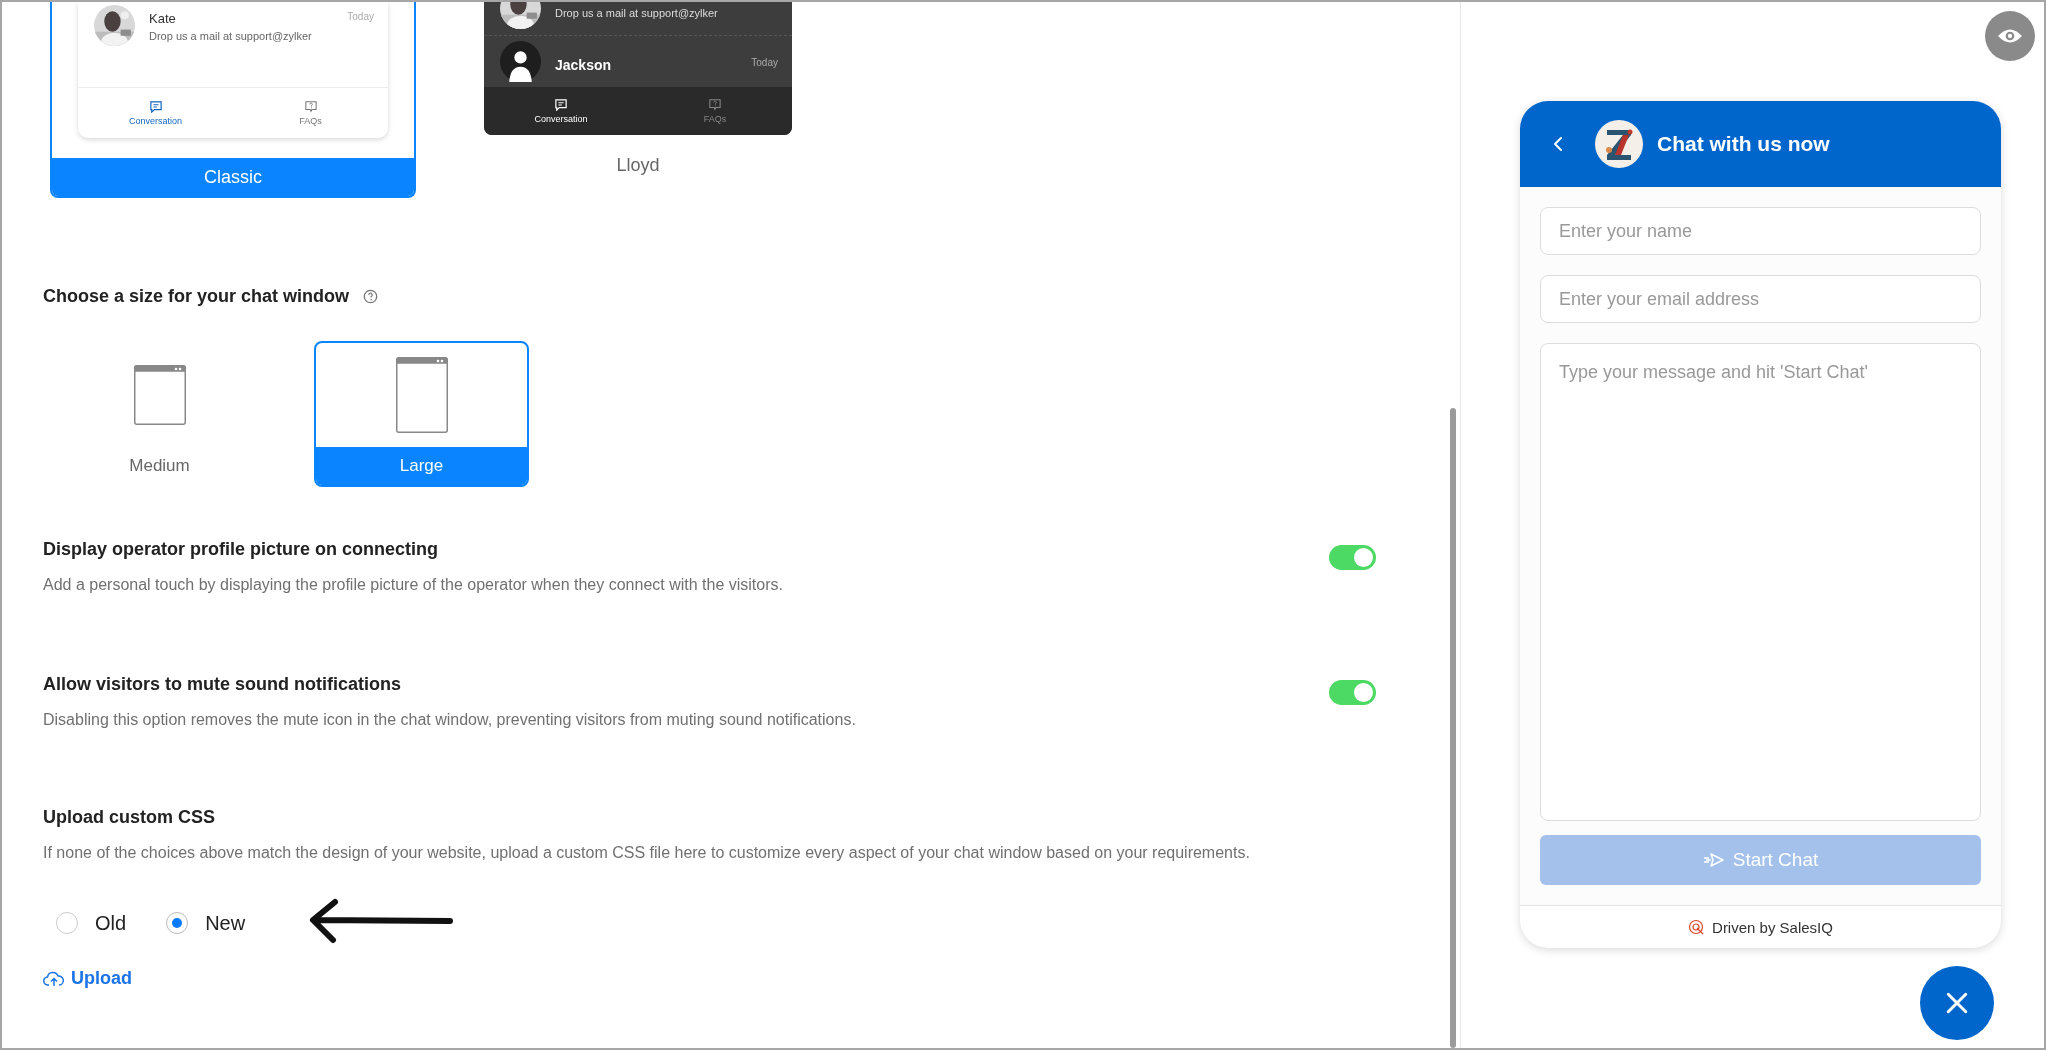 Image resolution: width=2046 pixels, height=1050 pixels. Describe the element at coordinates (1760, 582) in the screenshot. I see `message-field: Type your message and hit 'Start Chat'` at that location.